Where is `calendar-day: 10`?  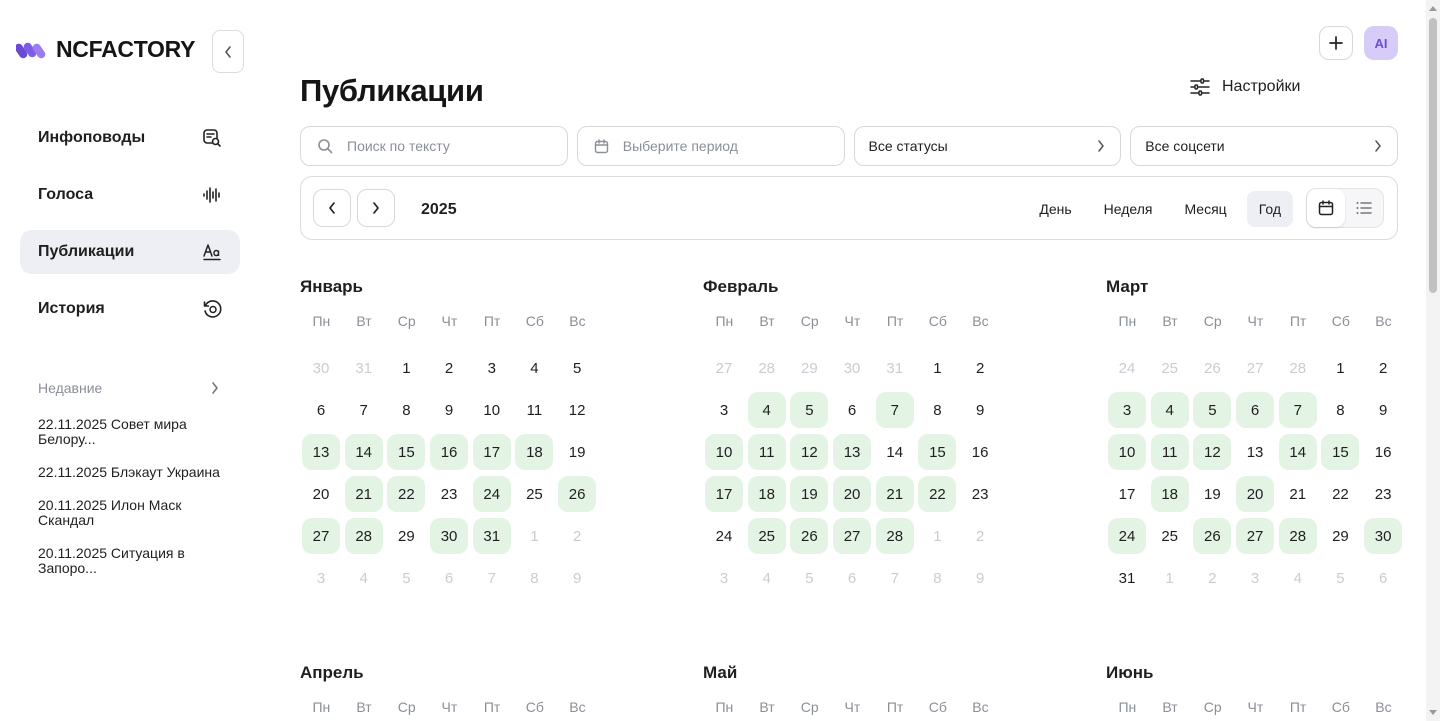
calendar-day: 10 is located at coordinates (492, 410).